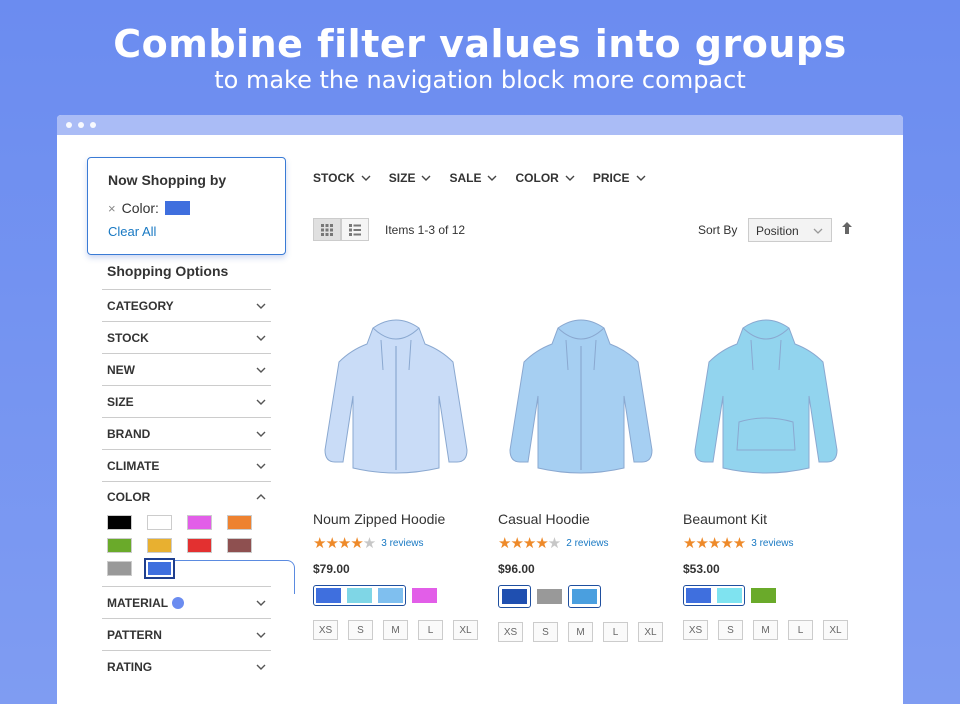  I want to click on sidebar-filter-new: NEW, so click(186, 369).